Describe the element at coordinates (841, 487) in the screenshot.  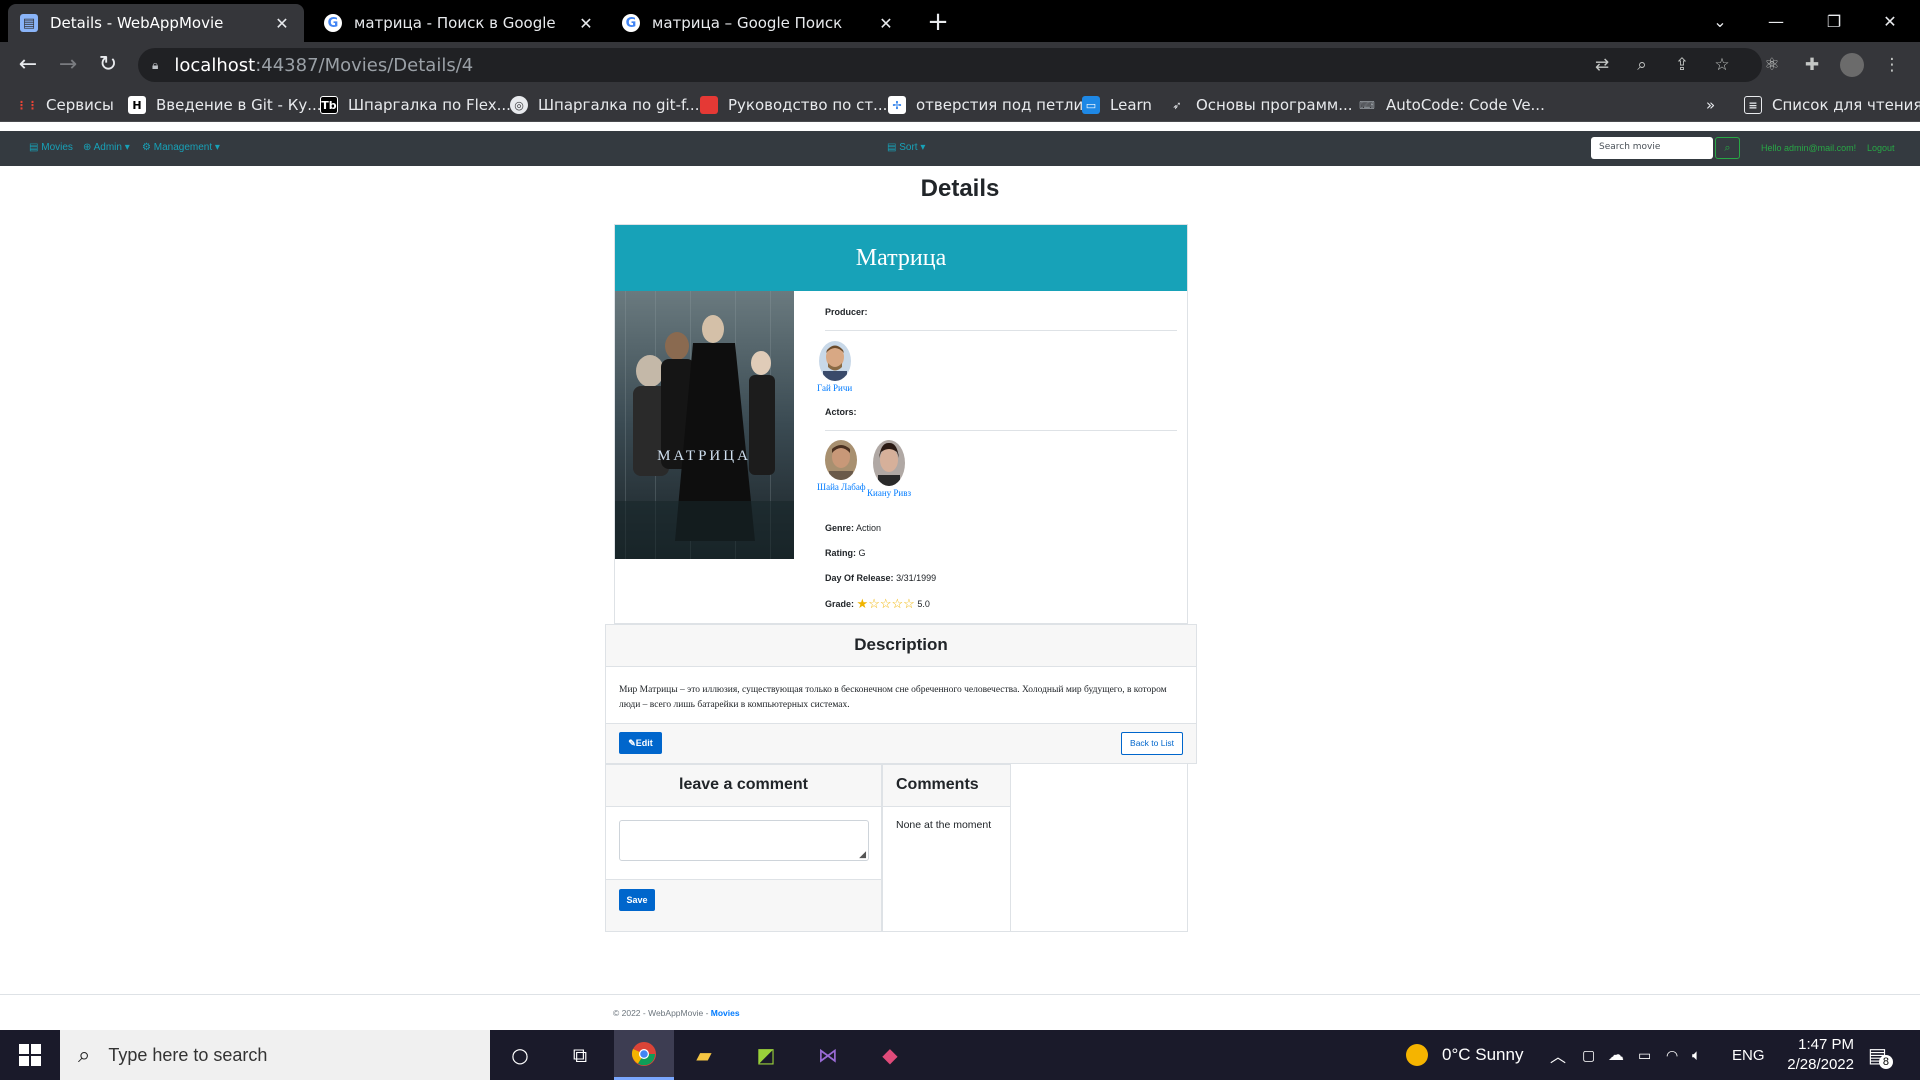
I see `actor-name: Шайа Лабаф` at that location.